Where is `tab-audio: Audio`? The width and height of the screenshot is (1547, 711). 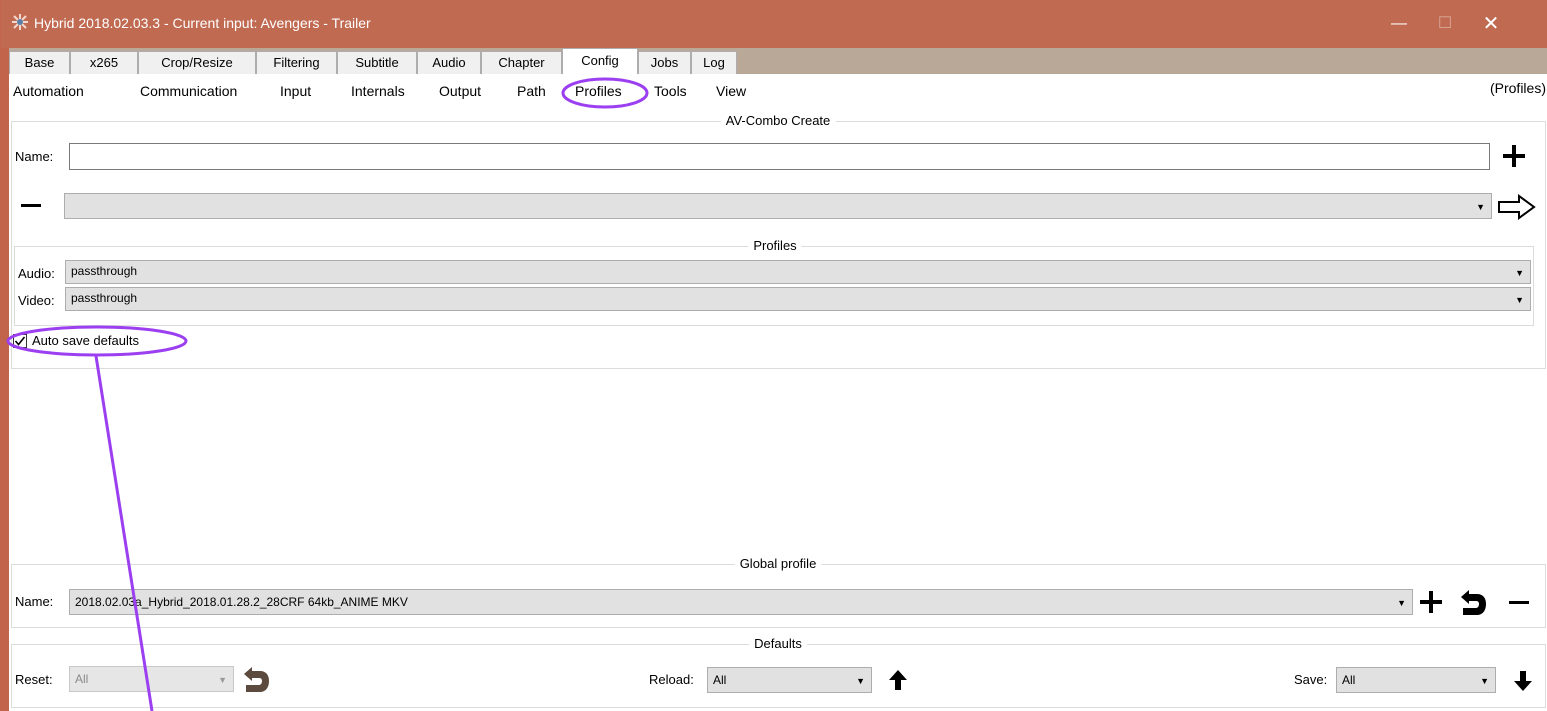
tab-audio: Audio is located at coordinates (449, 62).